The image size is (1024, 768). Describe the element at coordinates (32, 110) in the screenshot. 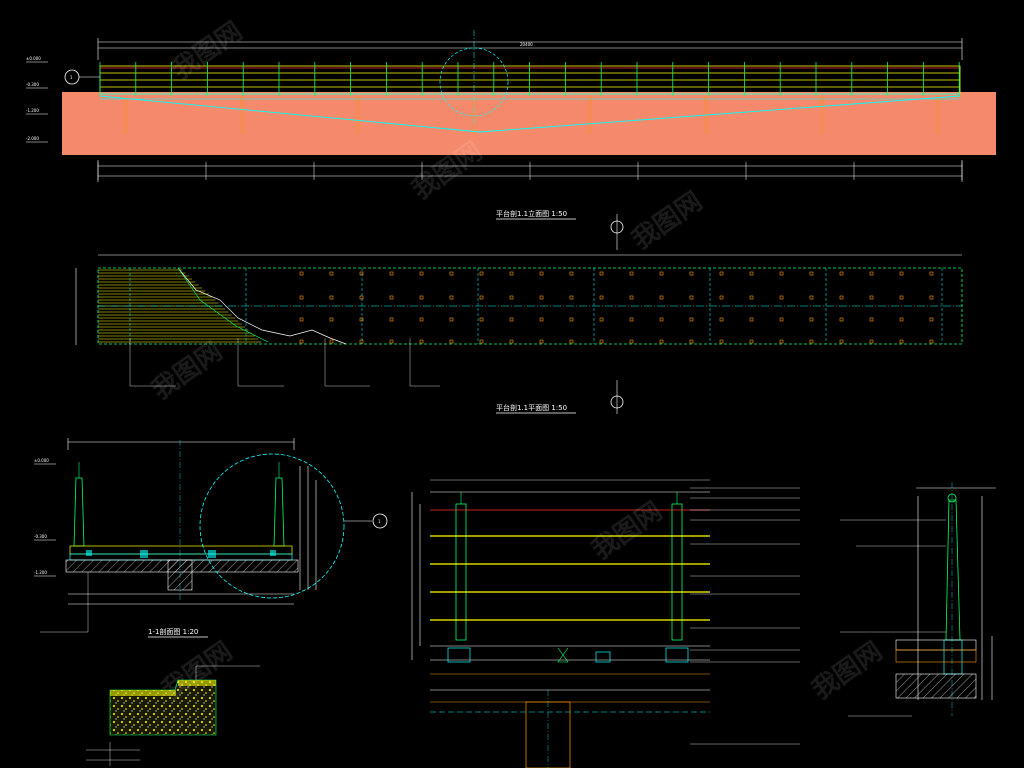

I see `level-mark-3: -1.200` at that location.